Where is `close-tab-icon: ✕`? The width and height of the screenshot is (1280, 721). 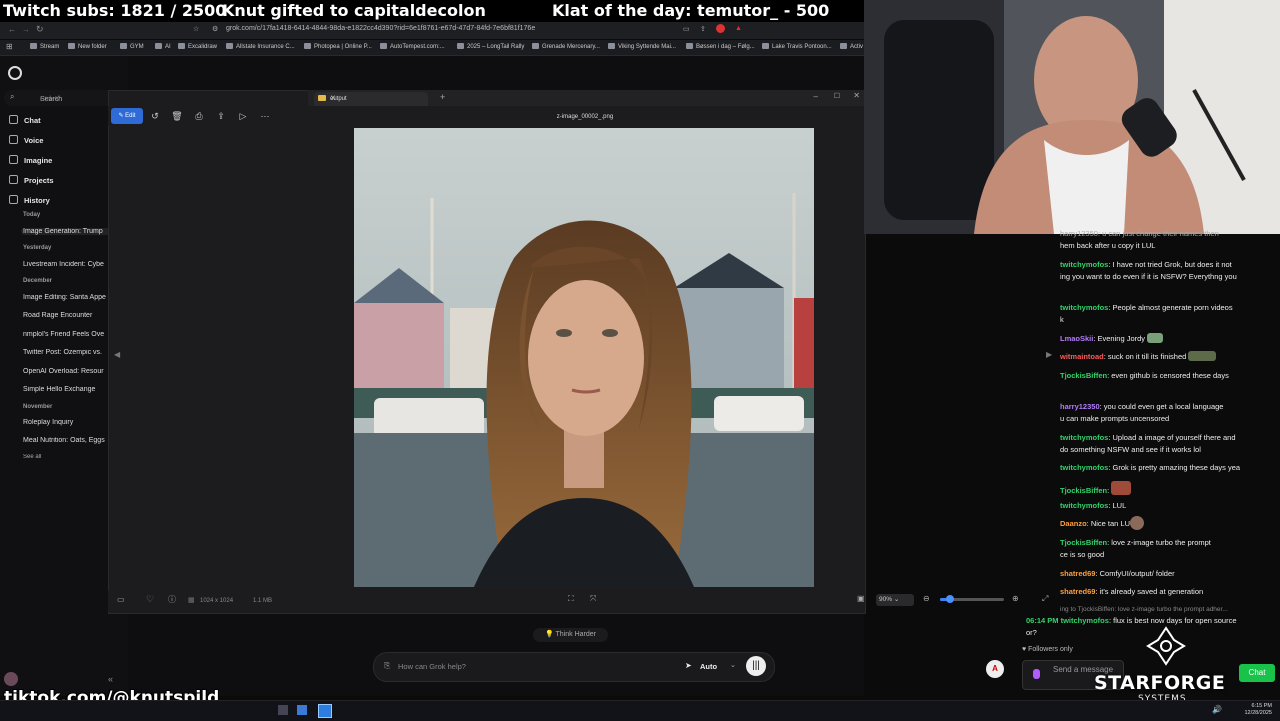
close-tab-icon: ✕ is located at coordinates (377, 98).